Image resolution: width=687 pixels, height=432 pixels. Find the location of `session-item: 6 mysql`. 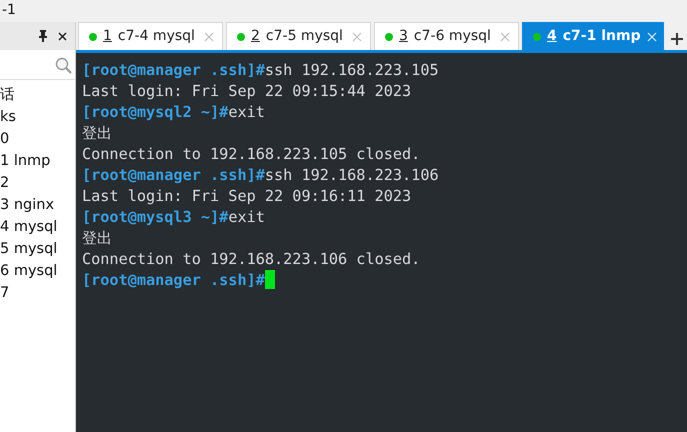

session-item: 6 mysql is located at coordinates (37, 271).